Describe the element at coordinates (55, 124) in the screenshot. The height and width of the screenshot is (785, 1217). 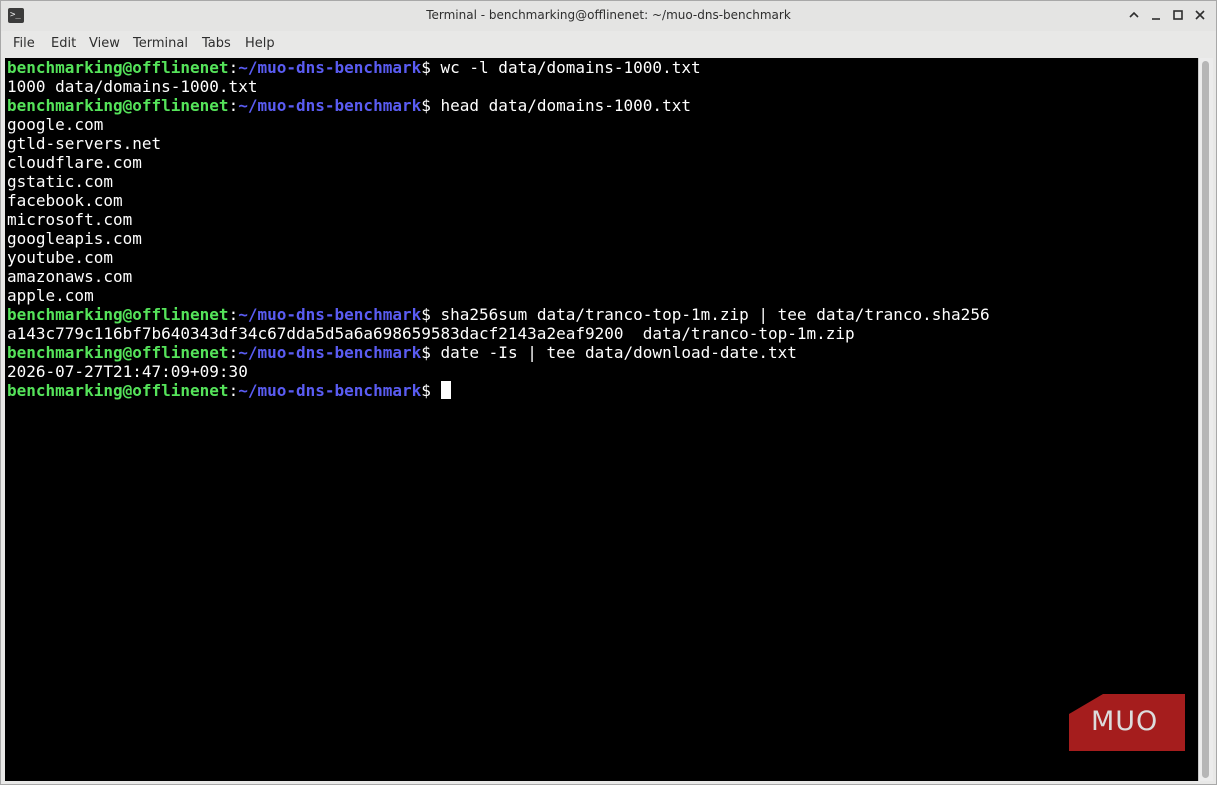
I see `output-line: google.com` at that location.